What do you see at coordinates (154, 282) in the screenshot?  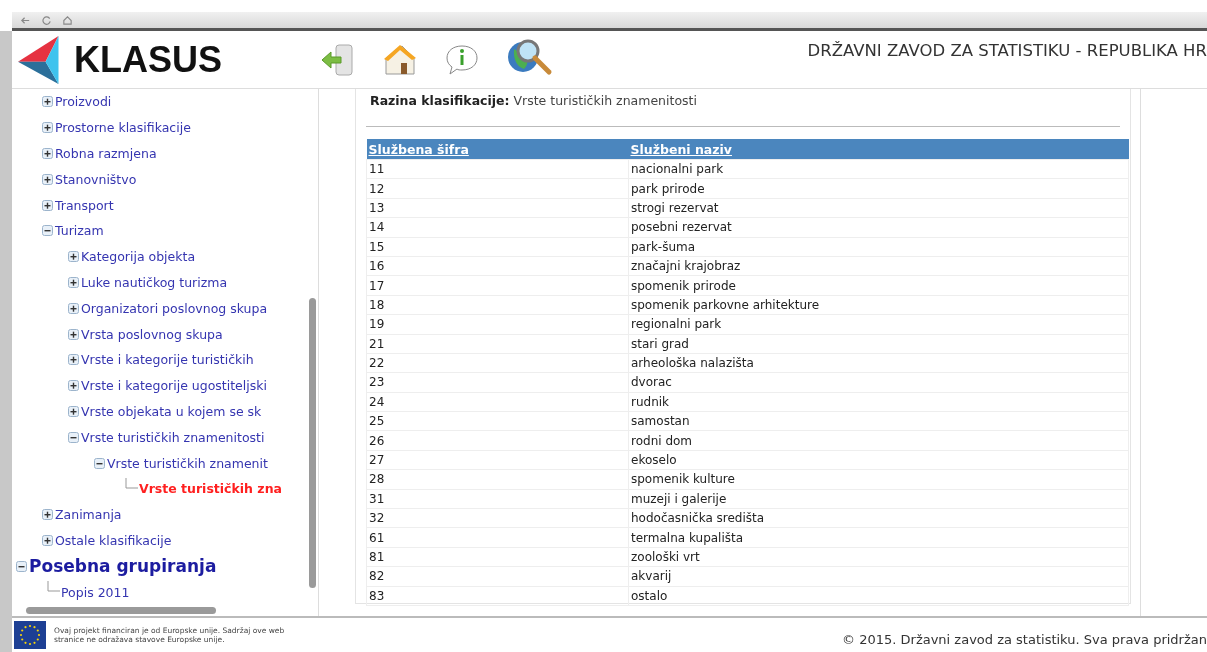 I see `tree-item: Luke nautičkog turizma` at bounding box center [154, 282].